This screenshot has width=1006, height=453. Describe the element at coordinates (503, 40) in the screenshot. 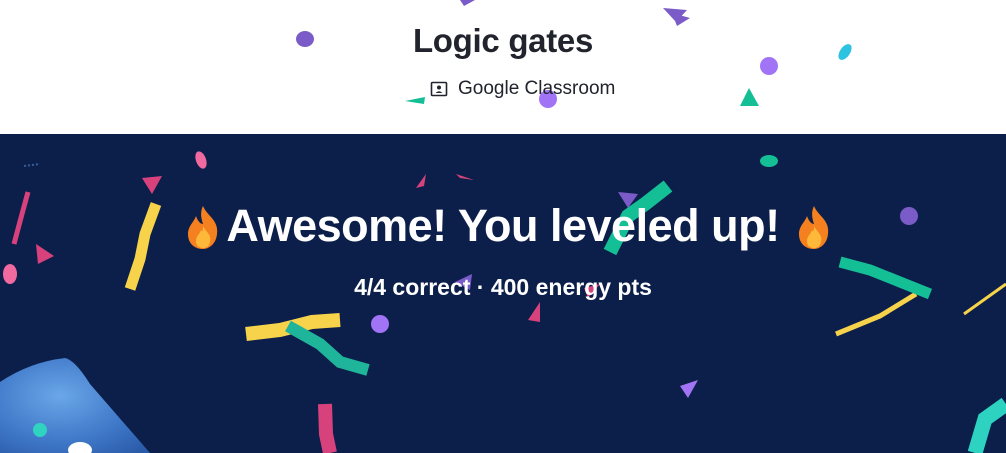

I see `page-title: Logic gates` at that location.